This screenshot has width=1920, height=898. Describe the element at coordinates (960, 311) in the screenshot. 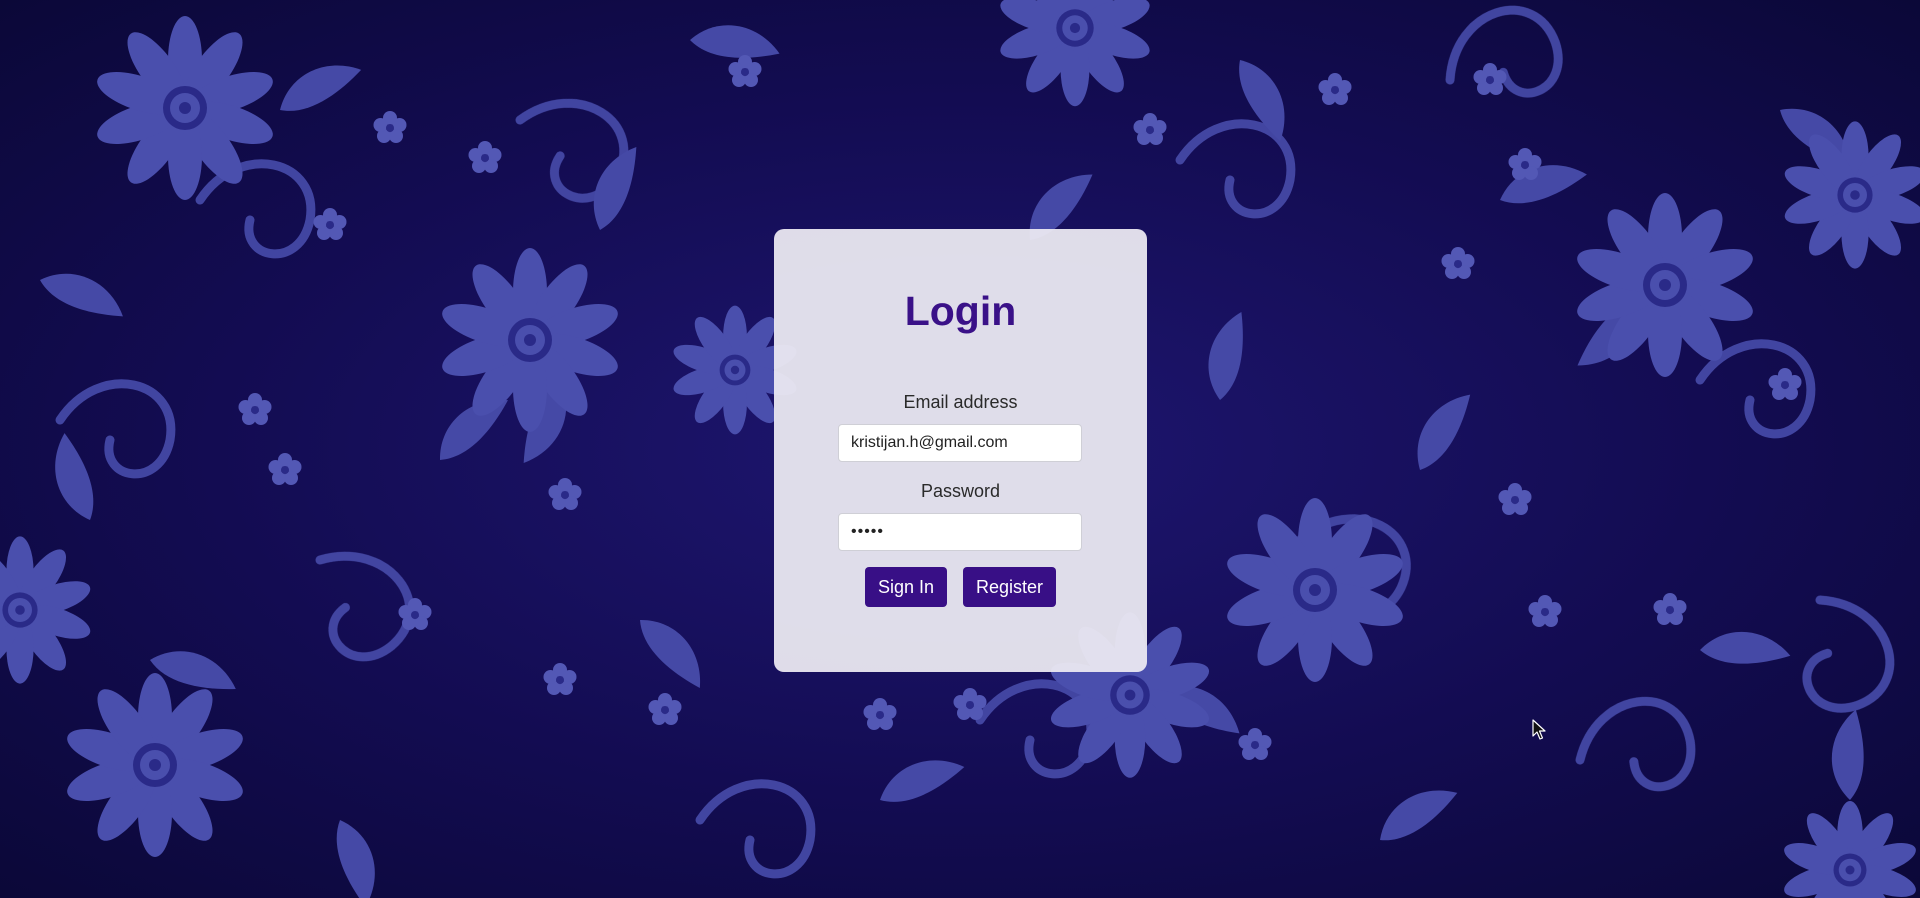

I see `login-title: Login` at that location.